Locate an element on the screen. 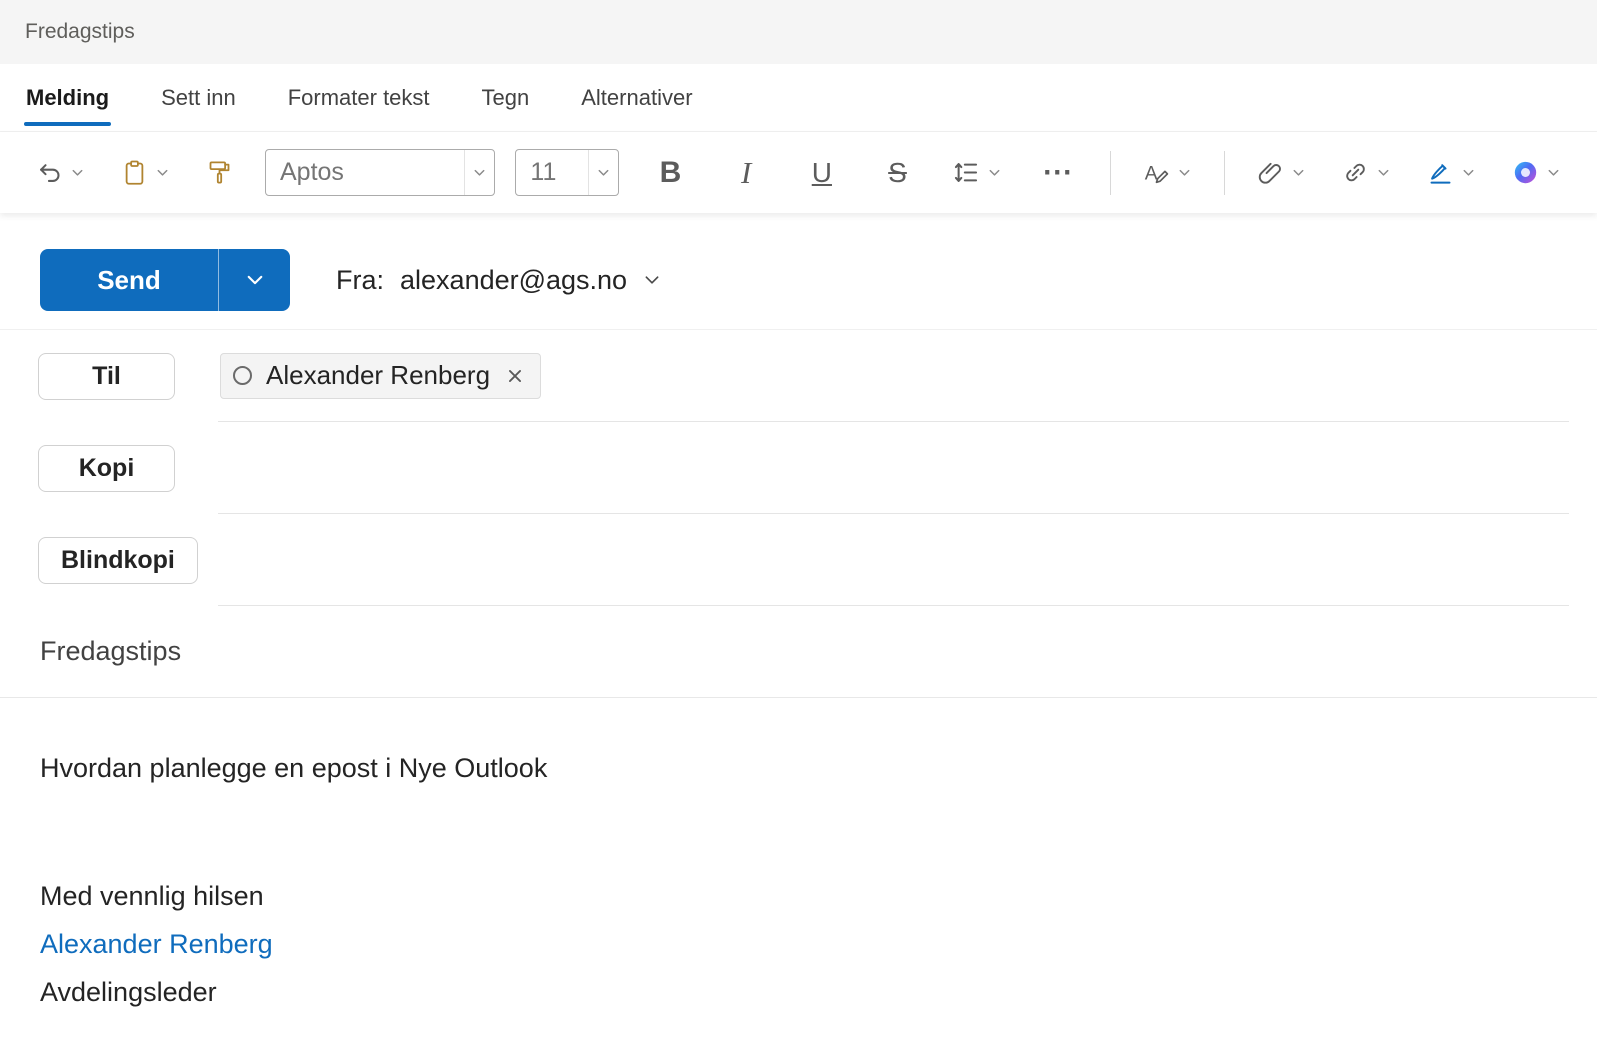  send-row: Send Fra: alexander@ags.no is located at coordinates (798, 271).